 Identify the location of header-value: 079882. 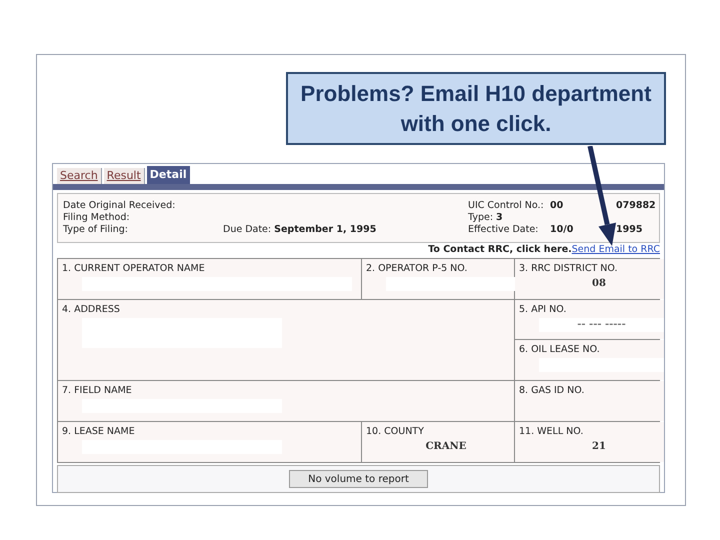
(636, 206).